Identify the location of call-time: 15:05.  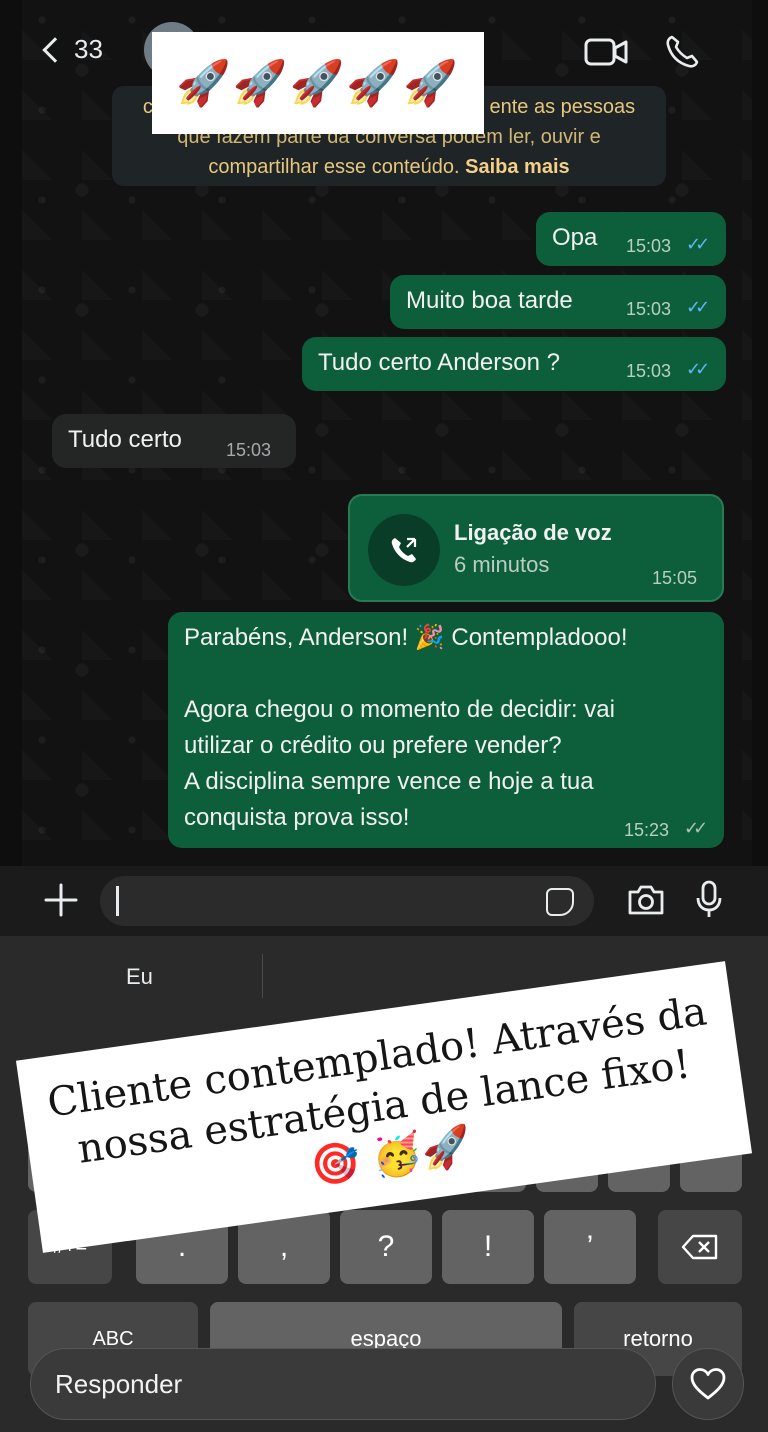
(675, 578).